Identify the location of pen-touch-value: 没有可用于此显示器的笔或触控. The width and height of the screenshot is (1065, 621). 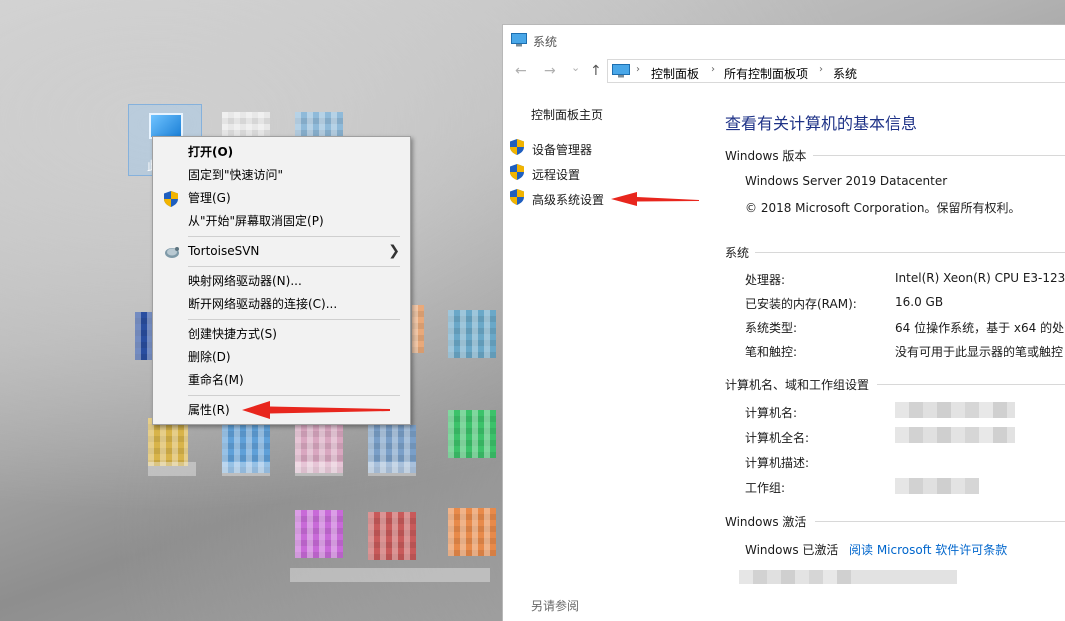
(979, 352).